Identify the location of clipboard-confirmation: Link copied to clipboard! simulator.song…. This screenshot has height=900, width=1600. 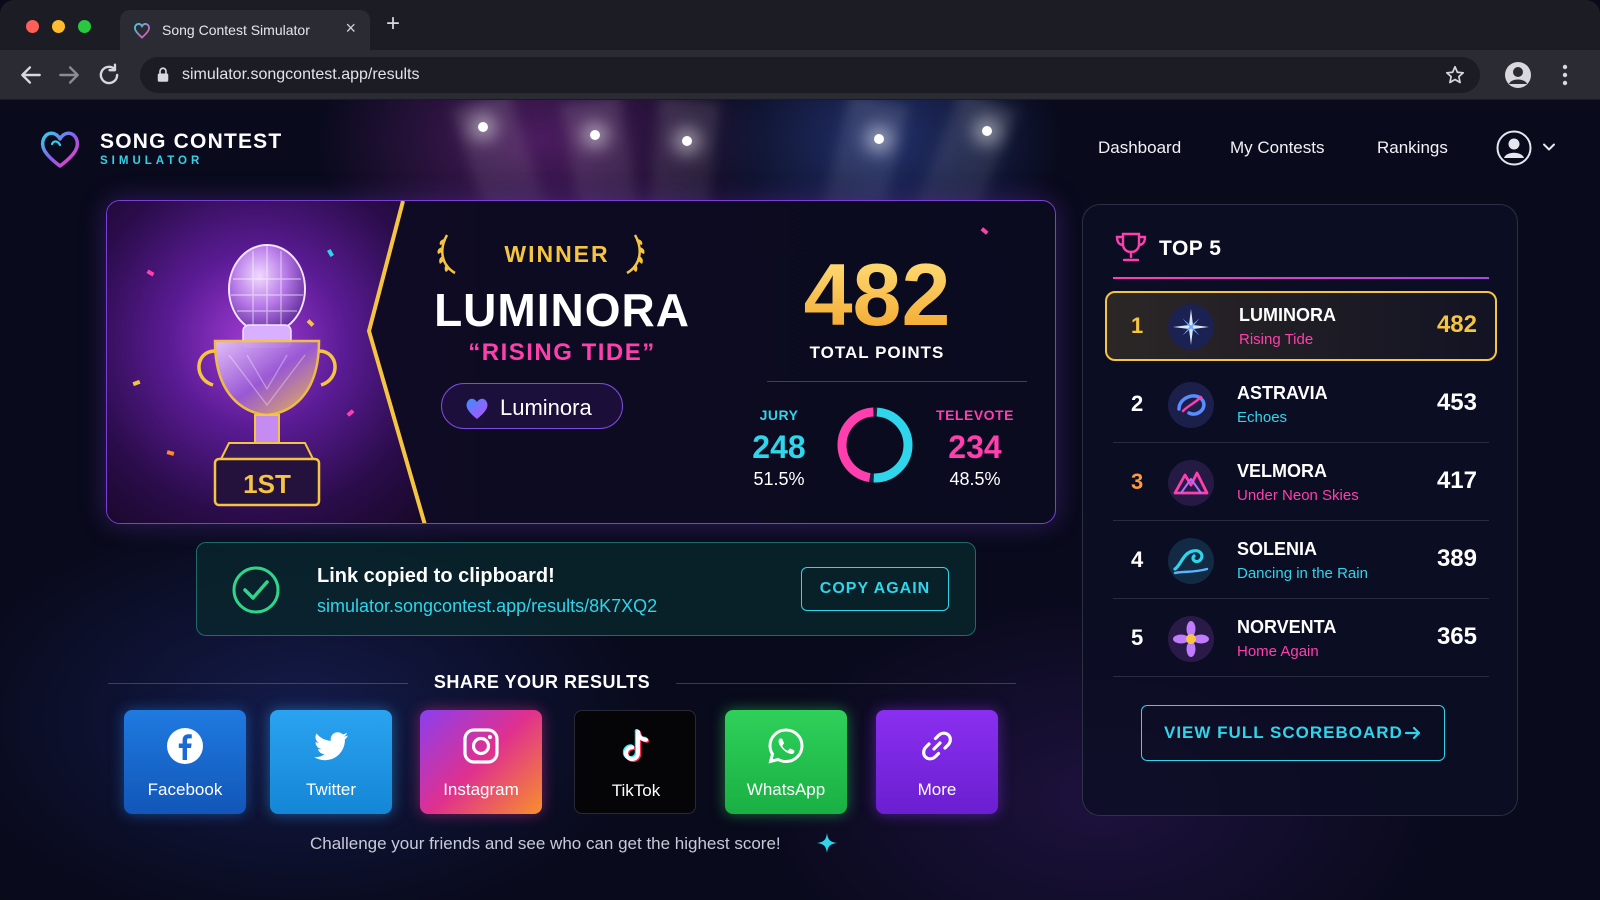
(586, 589).